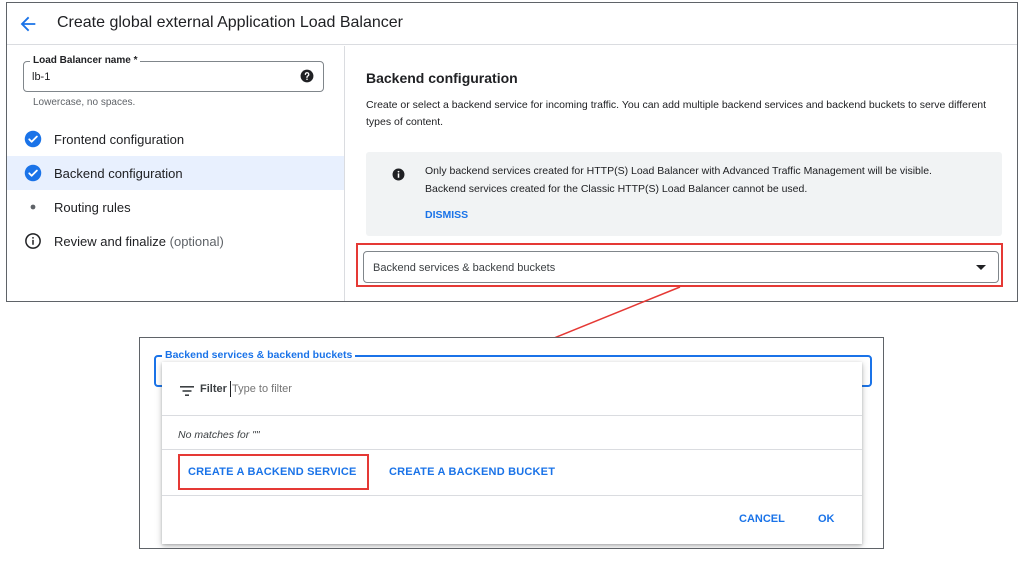  I want to click on step-backend-configuration: Backend configuration, so click(175, 173).